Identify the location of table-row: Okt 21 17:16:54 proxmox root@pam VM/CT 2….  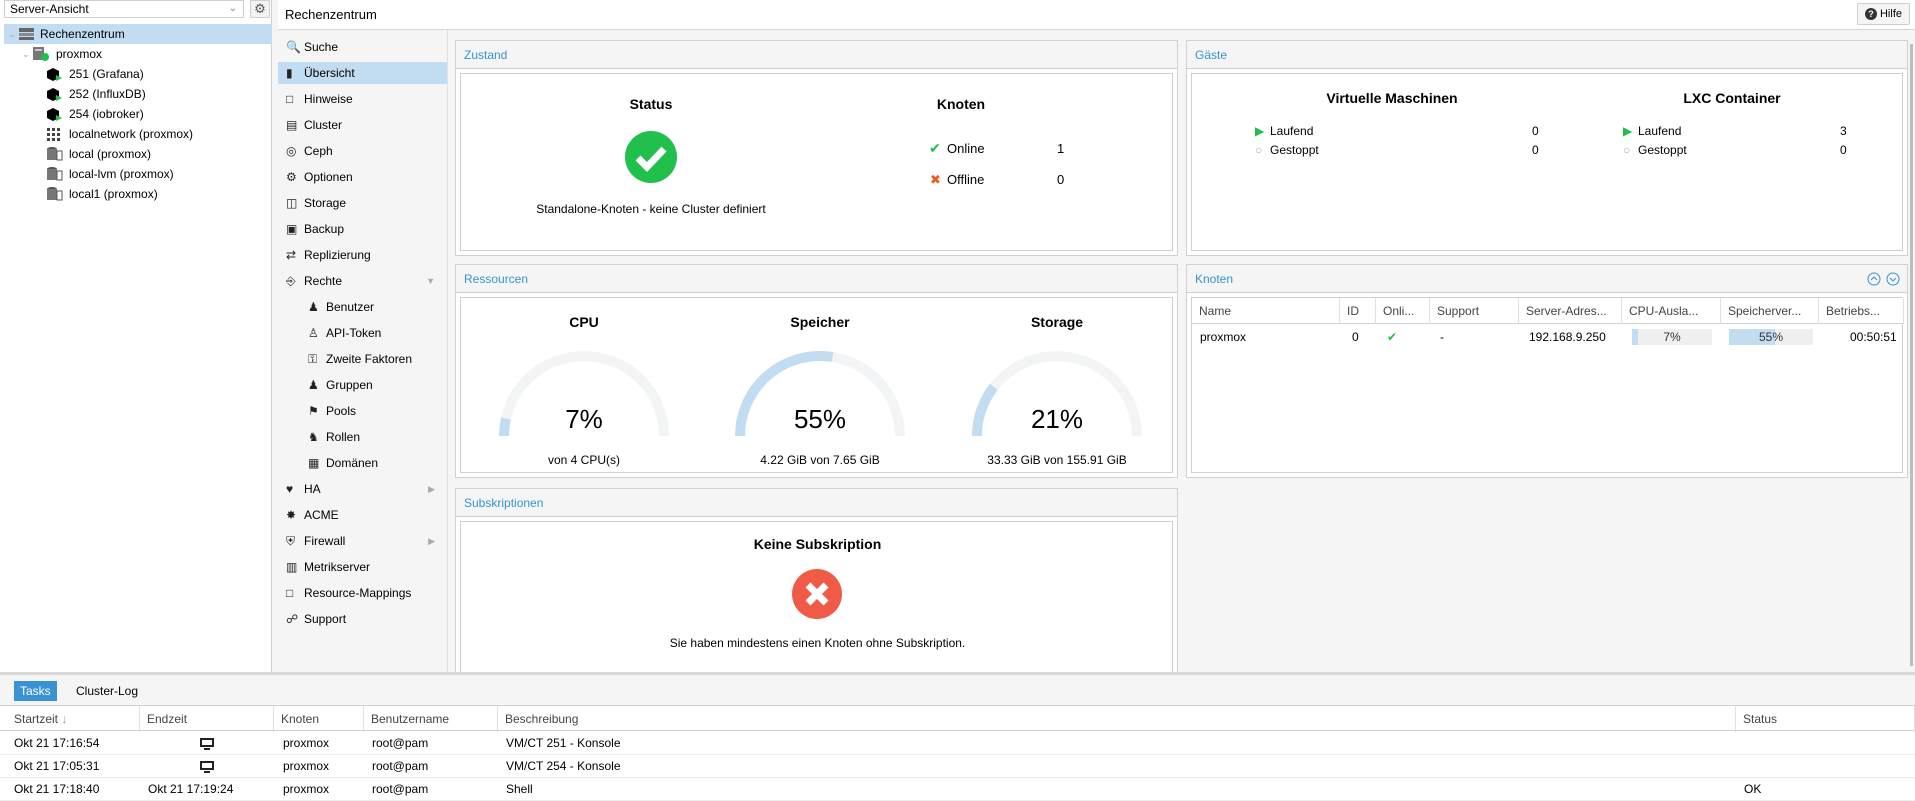
(957, 743).